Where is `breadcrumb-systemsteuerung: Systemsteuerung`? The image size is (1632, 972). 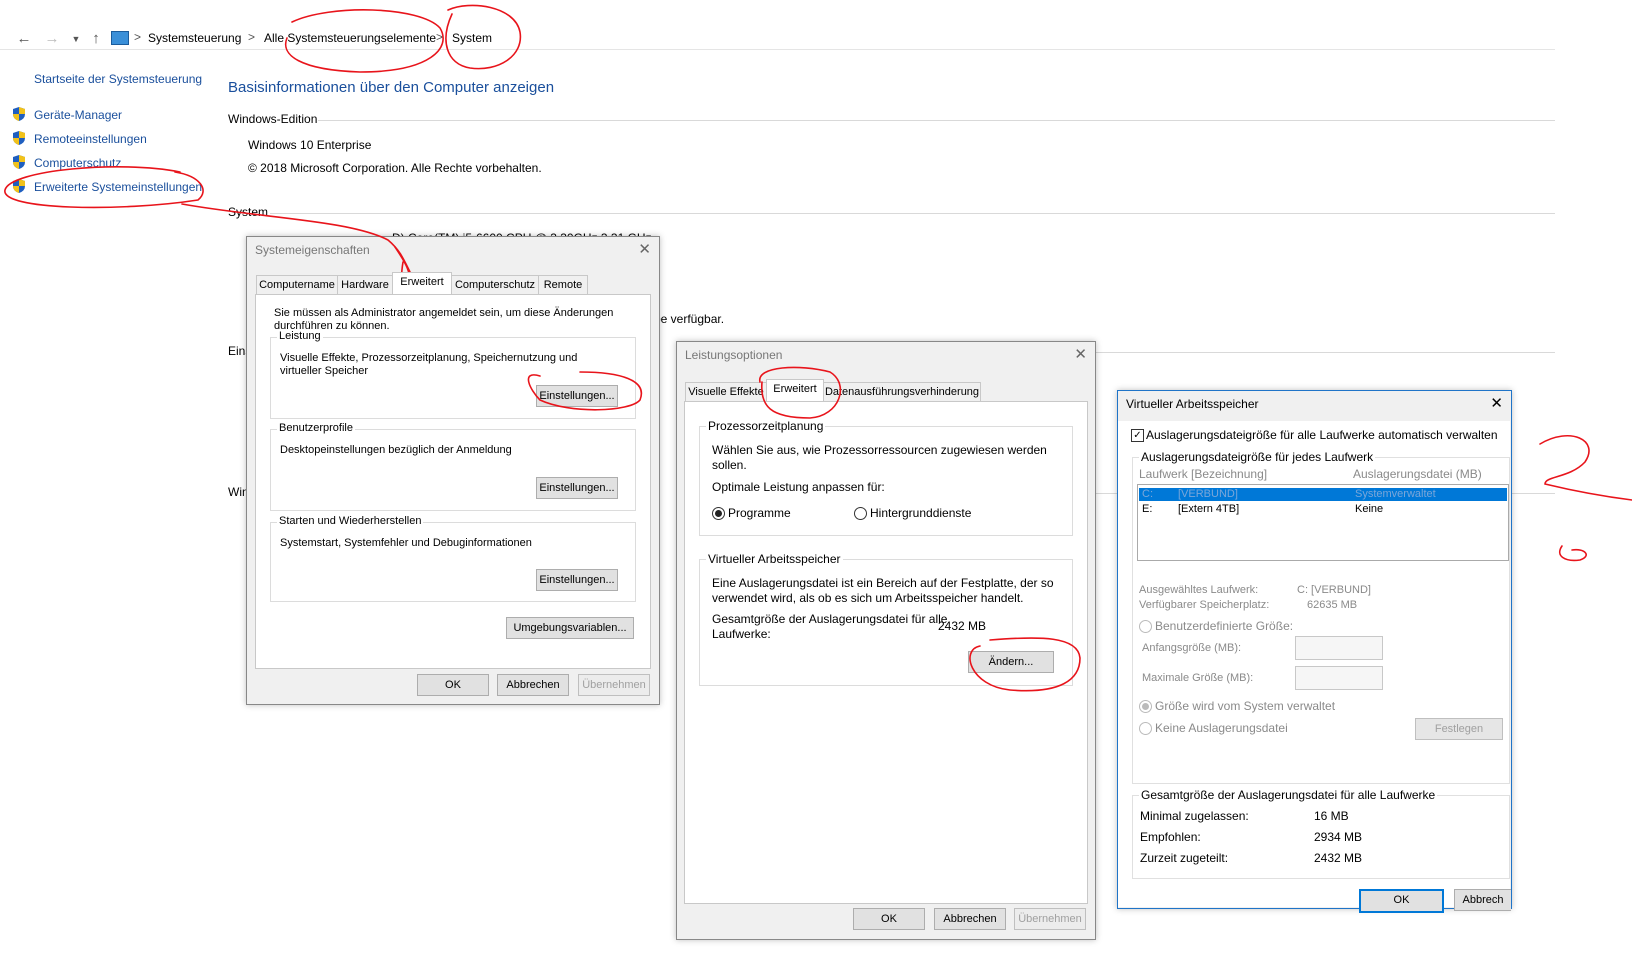
breadcrumb-systemsteuerung: Systemsteuerung is located at coordinates (194, 38).